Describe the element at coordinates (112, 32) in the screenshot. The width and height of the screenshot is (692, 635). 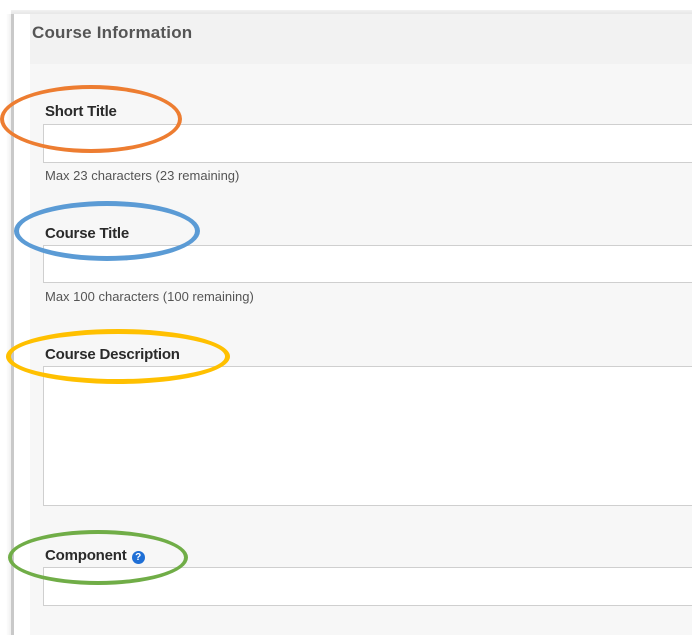
I see `section-title: Course Information` at that location.